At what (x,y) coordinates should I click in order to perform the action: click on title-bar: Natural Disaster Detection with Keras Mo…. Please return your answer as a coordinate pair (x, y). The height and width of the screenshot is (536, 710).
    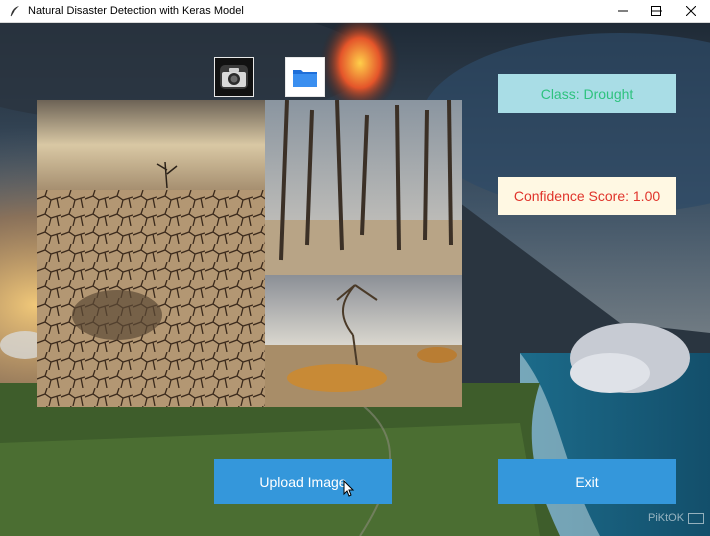
    Looking at the image, I should click on (355, 11).